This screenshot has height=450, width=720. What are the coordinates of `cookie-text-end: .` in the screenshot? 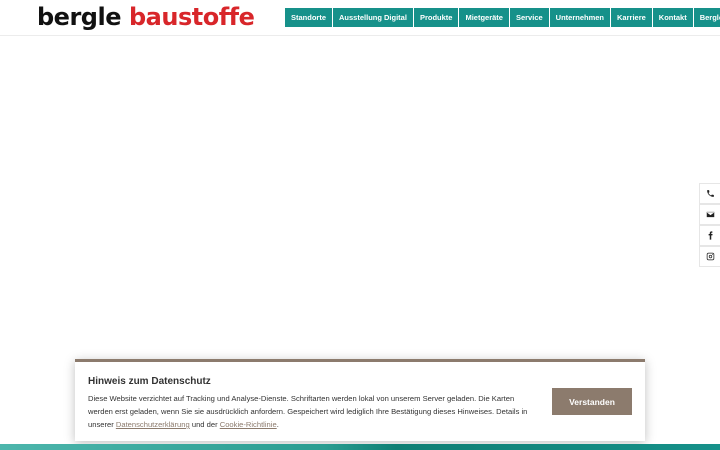 It's located at (277, 424).